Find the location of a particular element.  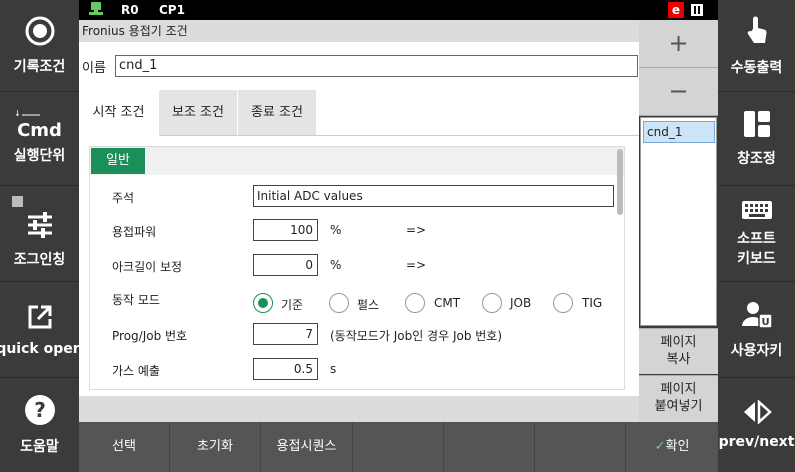

tab-start-condition: 시작 조건 is located at coordinates (119, 113).